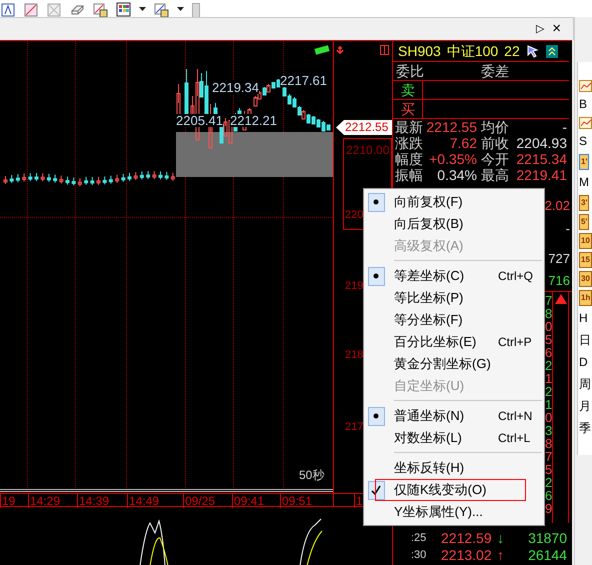 Image resolution: width=592 pixels, height=565 pixels. What do you see at coordinates (585, 241) in the screenshot?
I see `period-button: 10` at bounding box center [585, 241].